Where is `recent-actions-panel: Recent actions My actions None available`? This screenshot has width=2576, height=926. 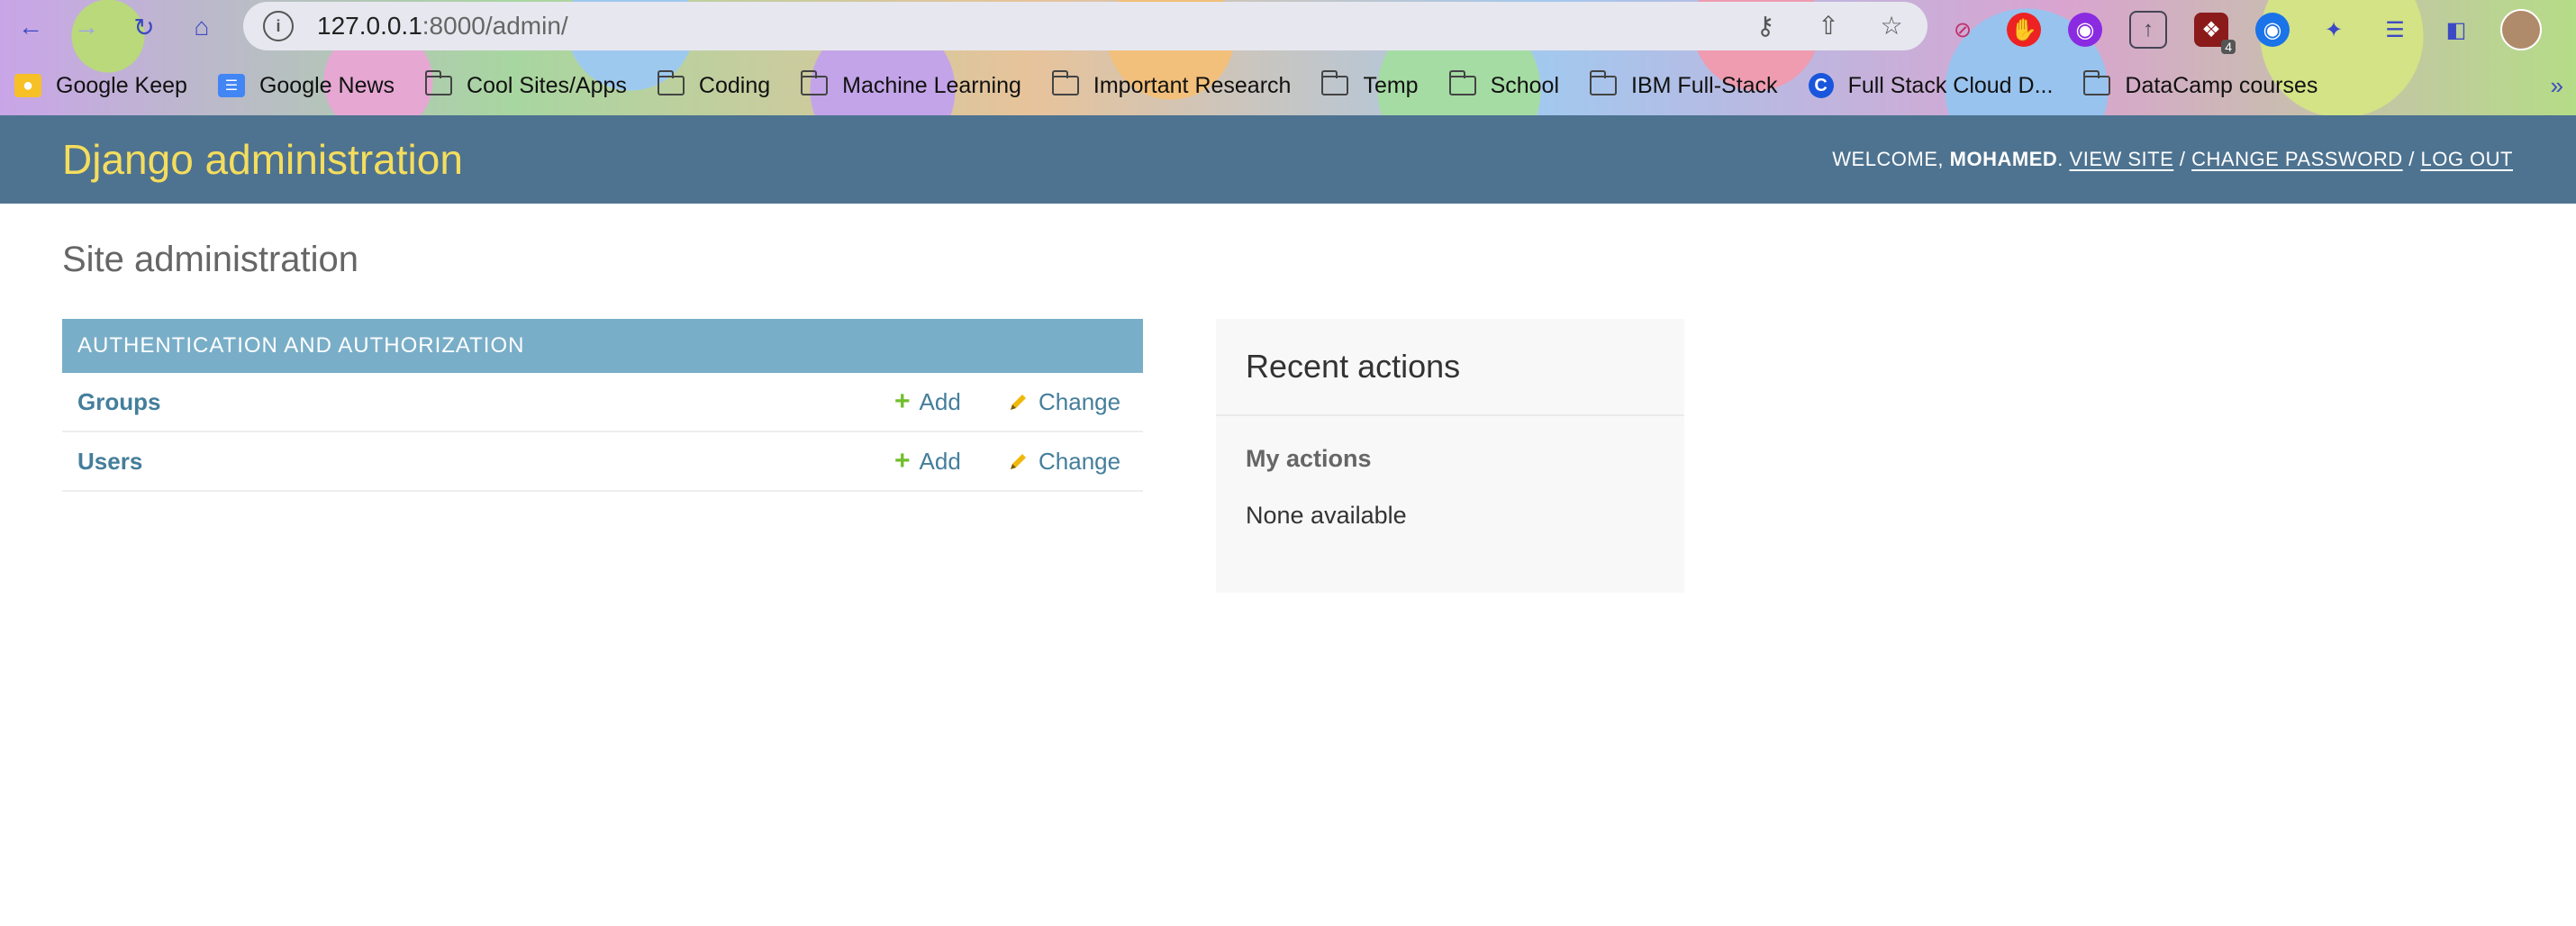 recent-actions-panel: Recent actions My actions None available is located at coordinates (1450, 456).